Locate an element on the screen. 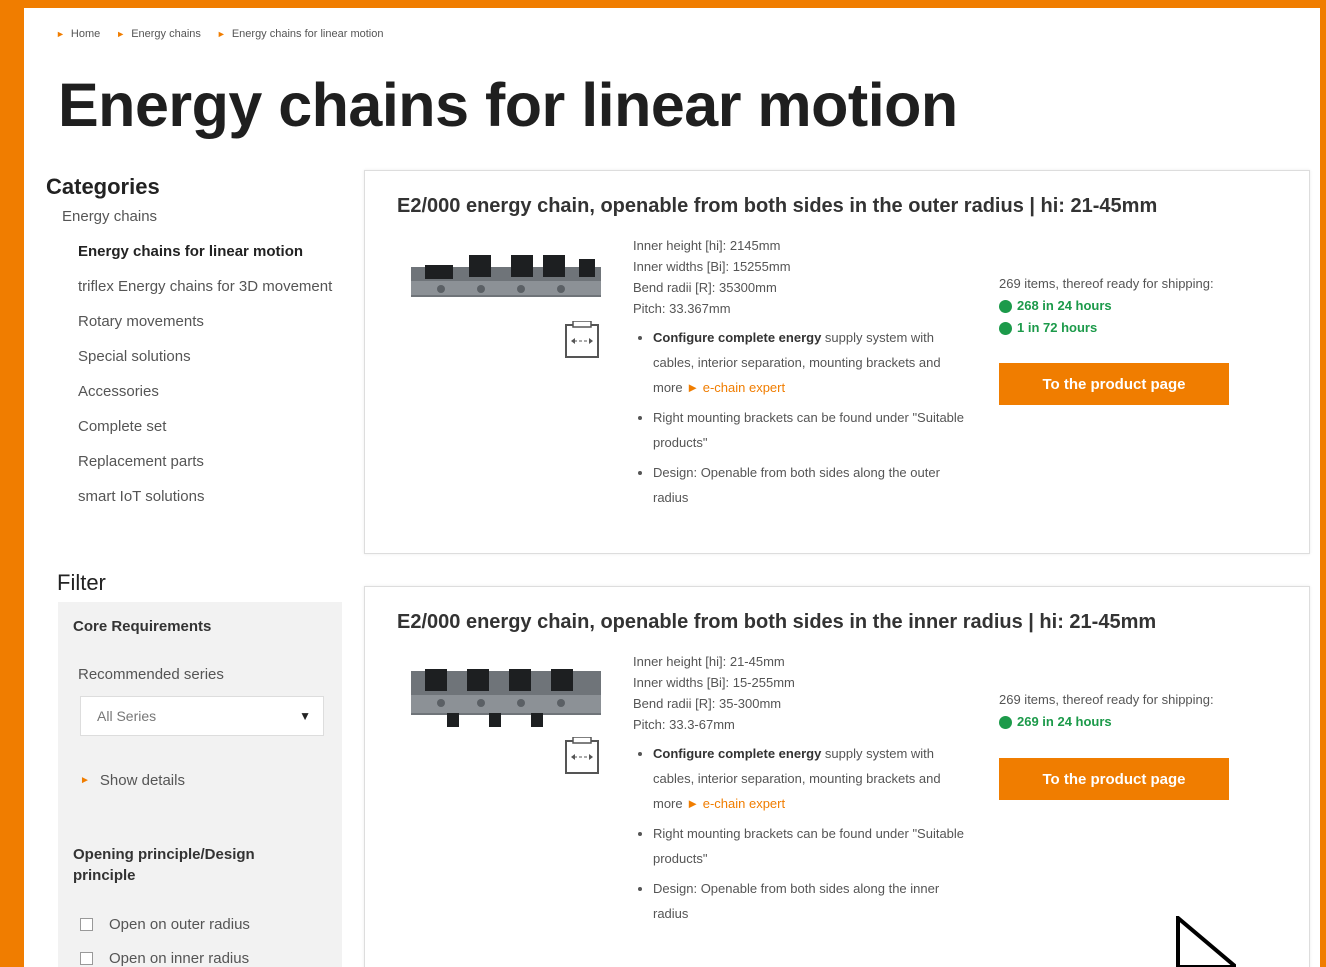 This screenshot has height=967, width=1326. option-label: Open on outer radius is located at coordinates (179, 924).